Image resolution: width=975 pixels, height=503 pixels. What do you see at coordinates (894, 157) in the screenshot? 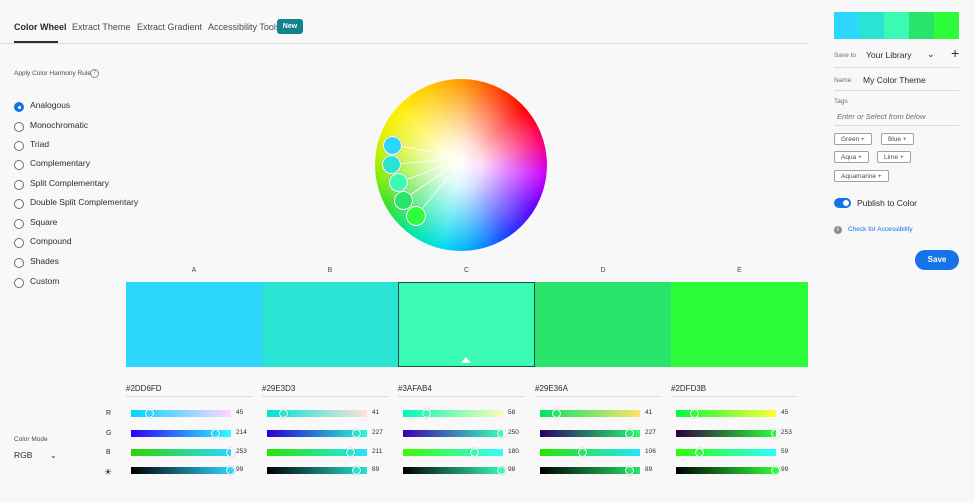
I see `tag-lime: Lime +` at bounding box center [894, 157].